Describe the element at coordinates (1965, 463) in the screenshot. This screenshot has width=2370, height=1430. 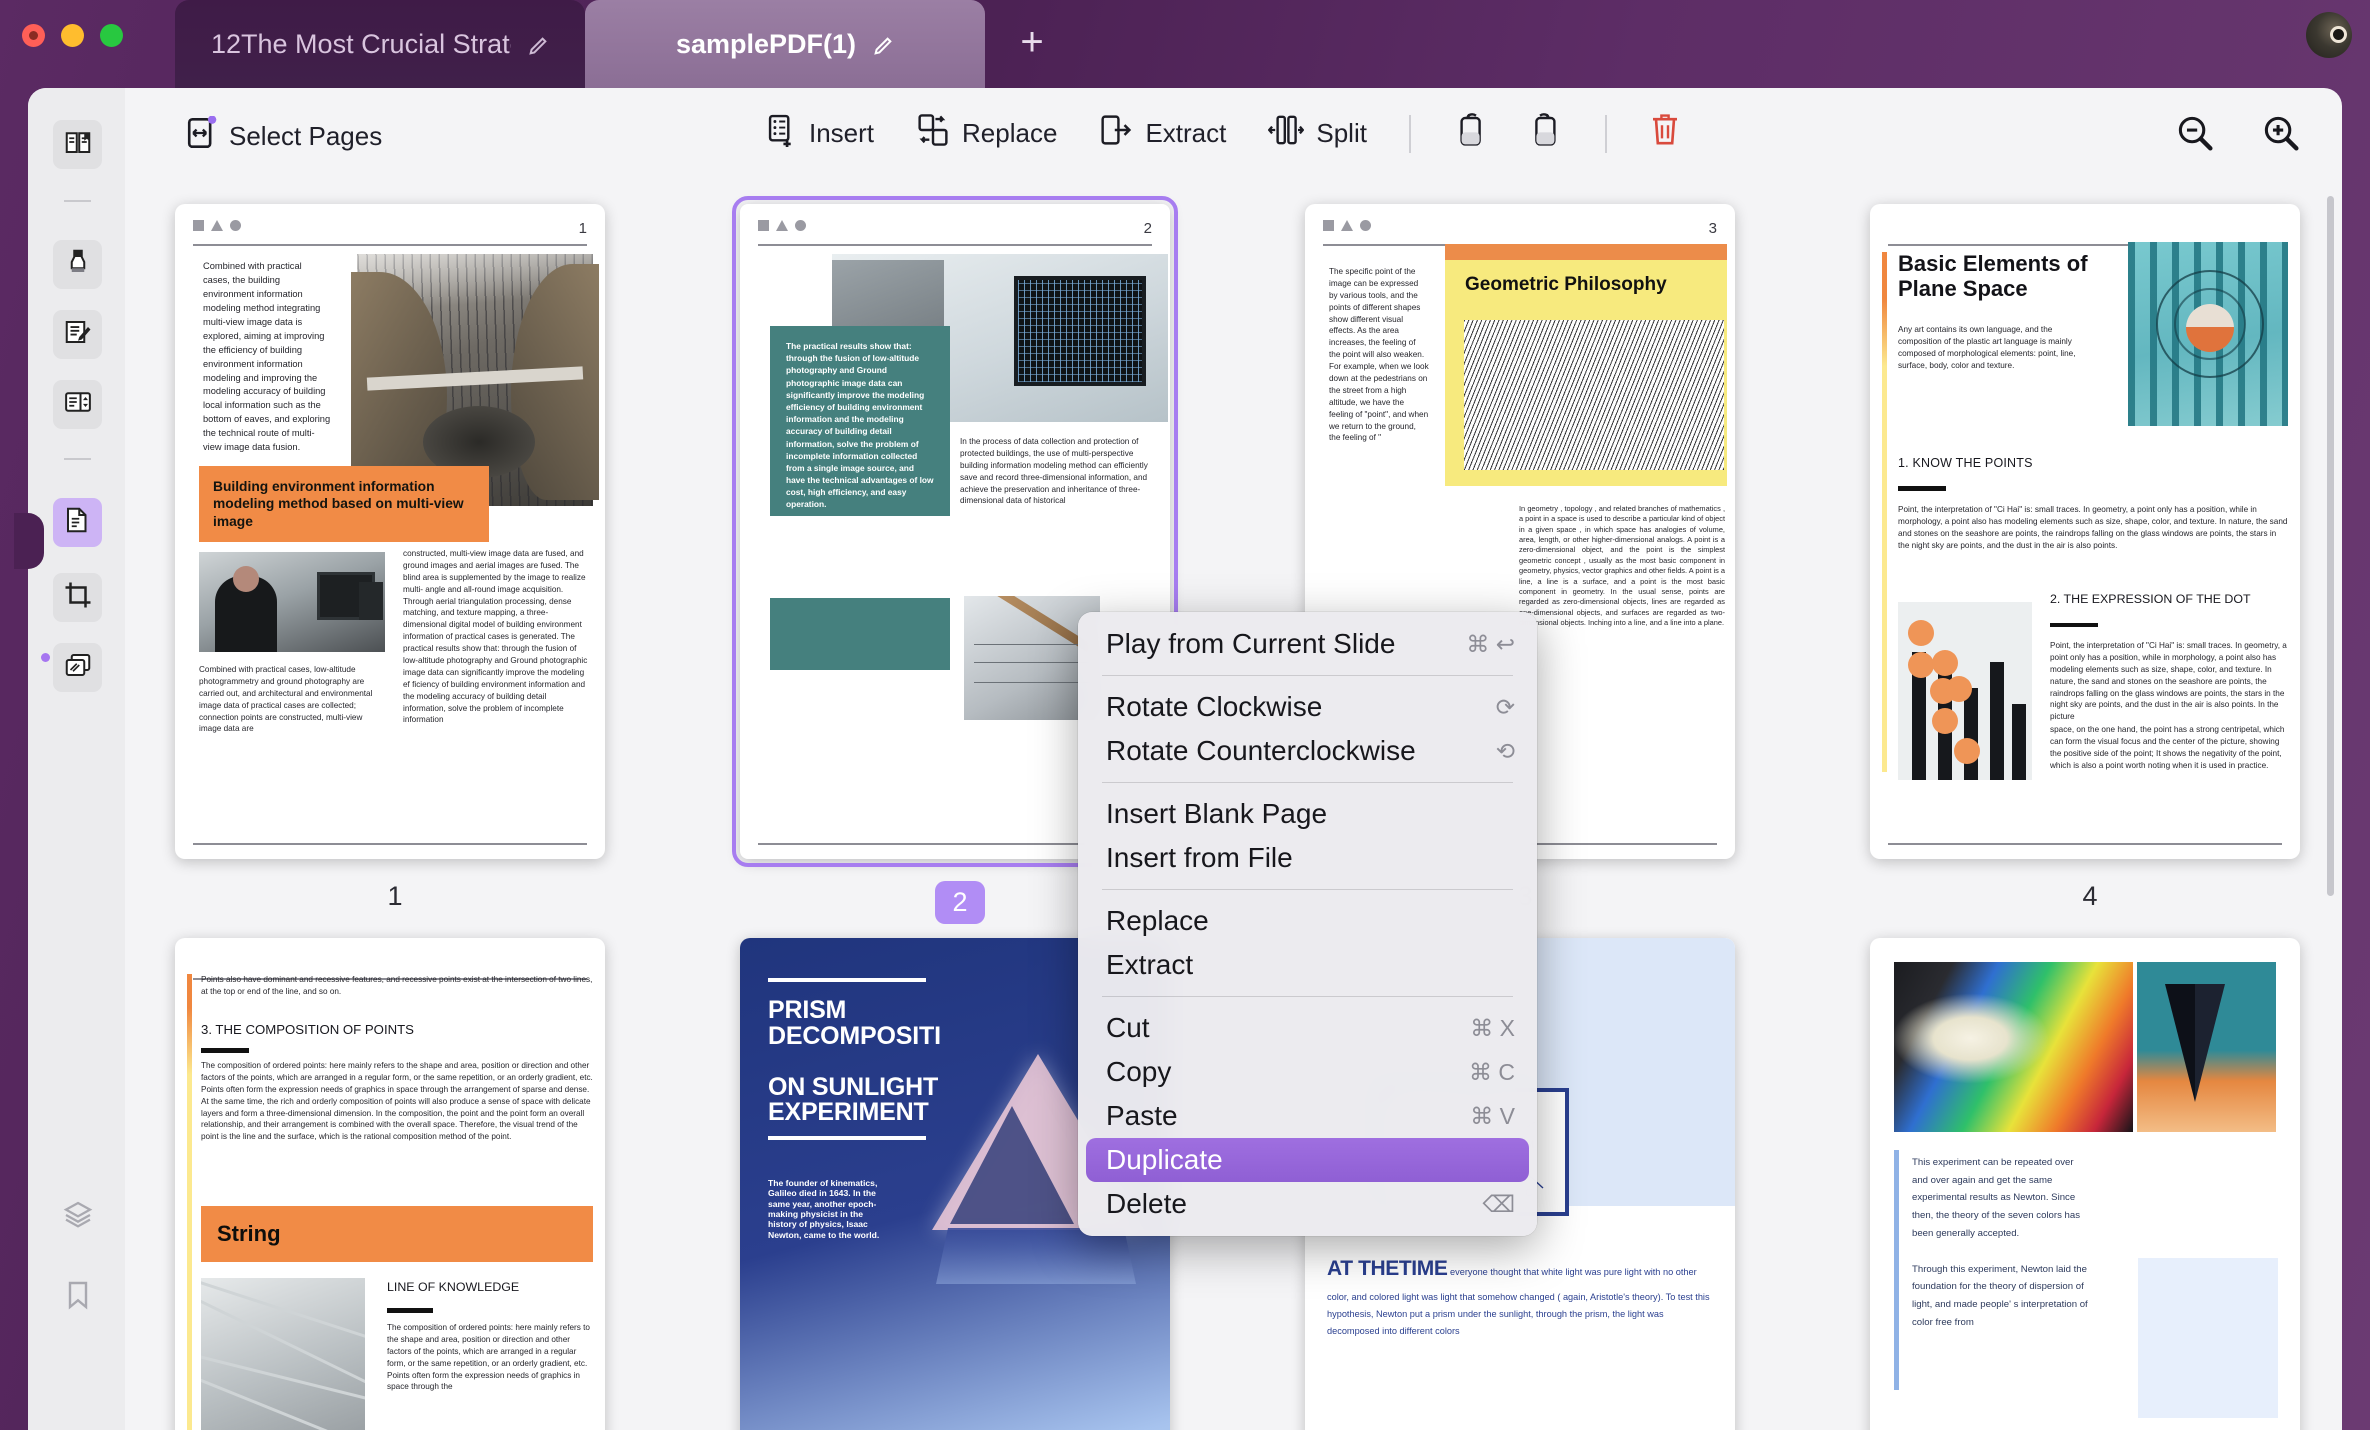
I see `page-section-1-heading: 1. KNOW THE POINTS` at that location.